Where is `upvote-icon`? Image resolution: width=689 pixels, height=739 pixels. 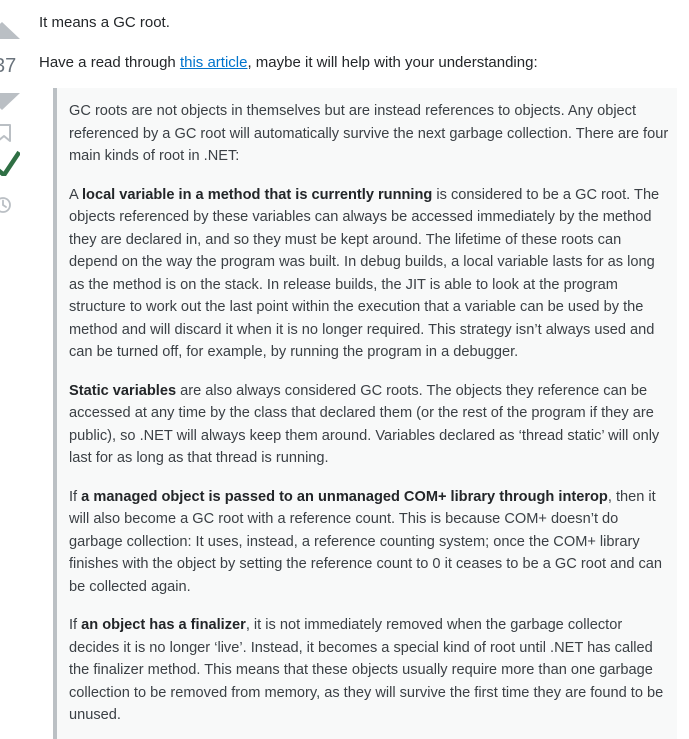 upvote-icon is located at coordinates (10, 30).